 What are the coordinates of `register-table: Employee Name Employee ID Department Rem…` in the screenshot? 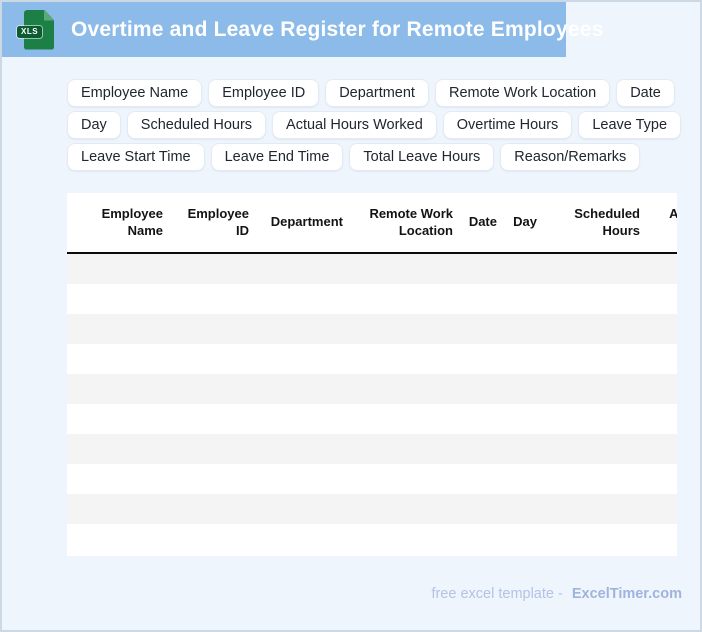 It's located at (372, 222).